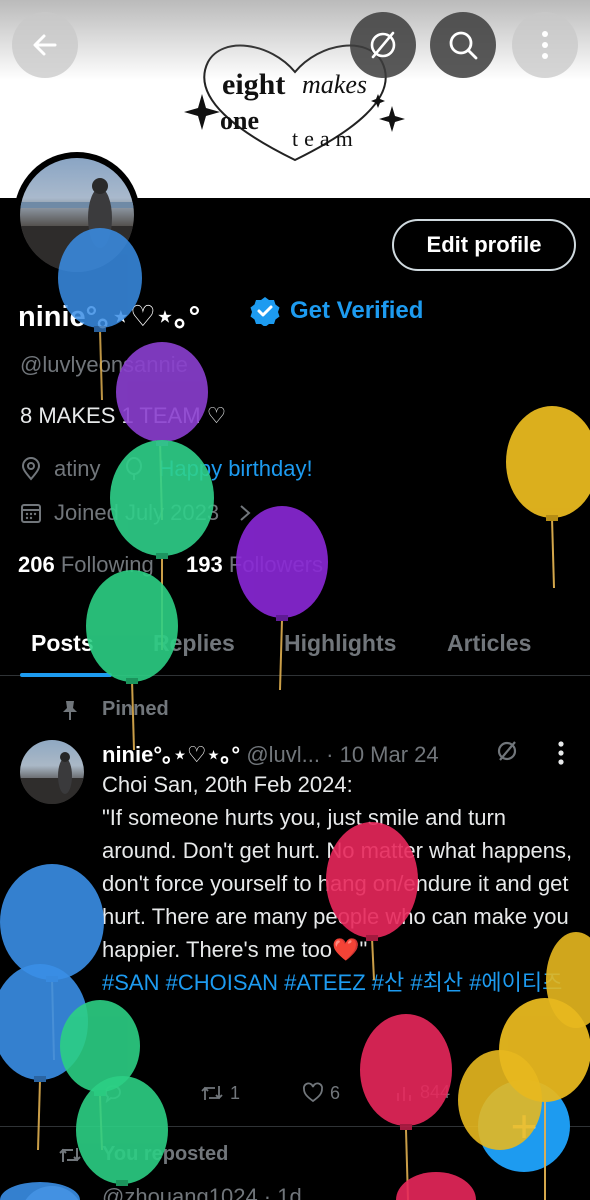 The width and height of the screenshot is (590, 1200). I want to click on reply-button, so click(116, 1093).